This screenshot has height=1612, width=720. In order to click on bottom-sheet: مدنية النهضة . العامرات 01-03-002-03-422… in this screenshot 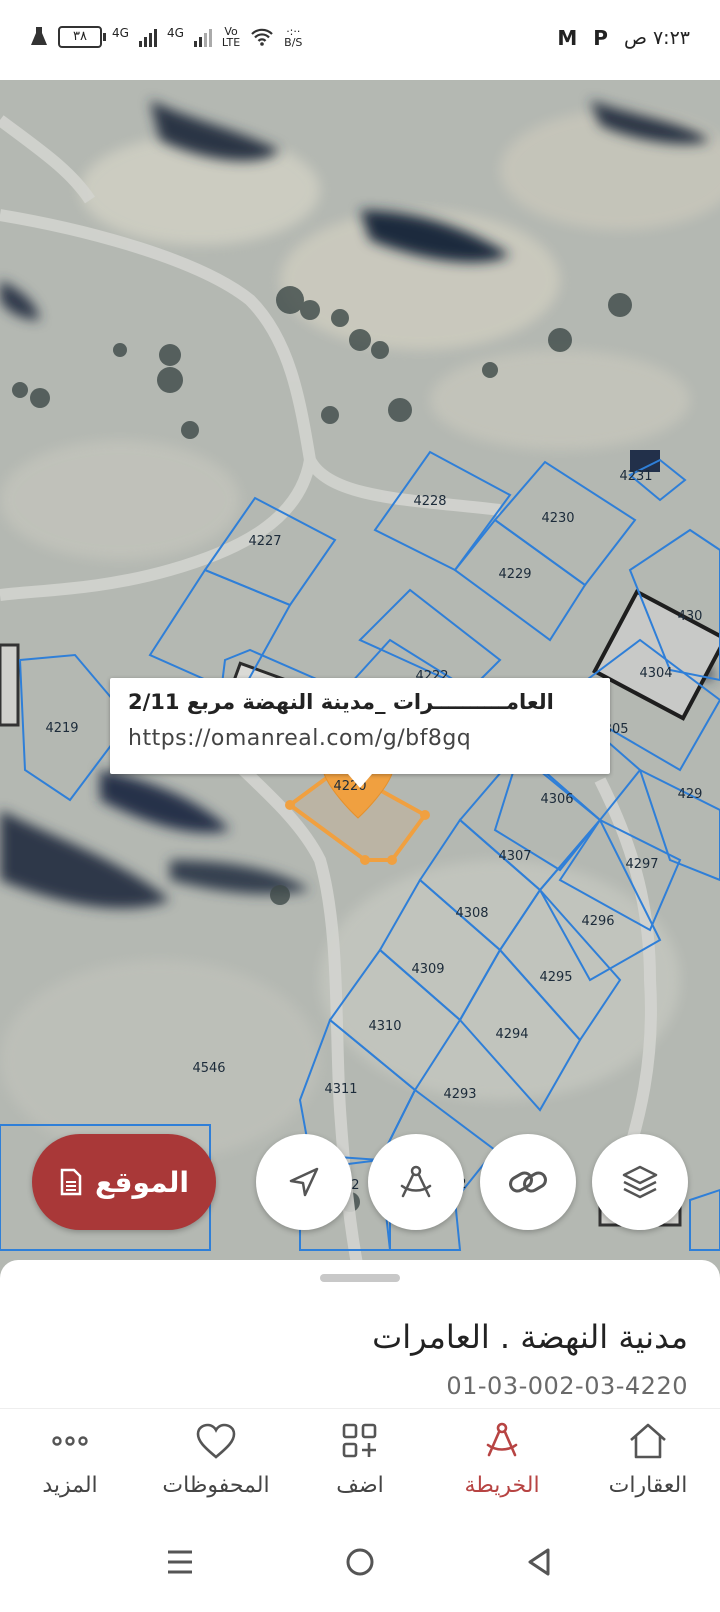, I will do `click(360, 1334)`.